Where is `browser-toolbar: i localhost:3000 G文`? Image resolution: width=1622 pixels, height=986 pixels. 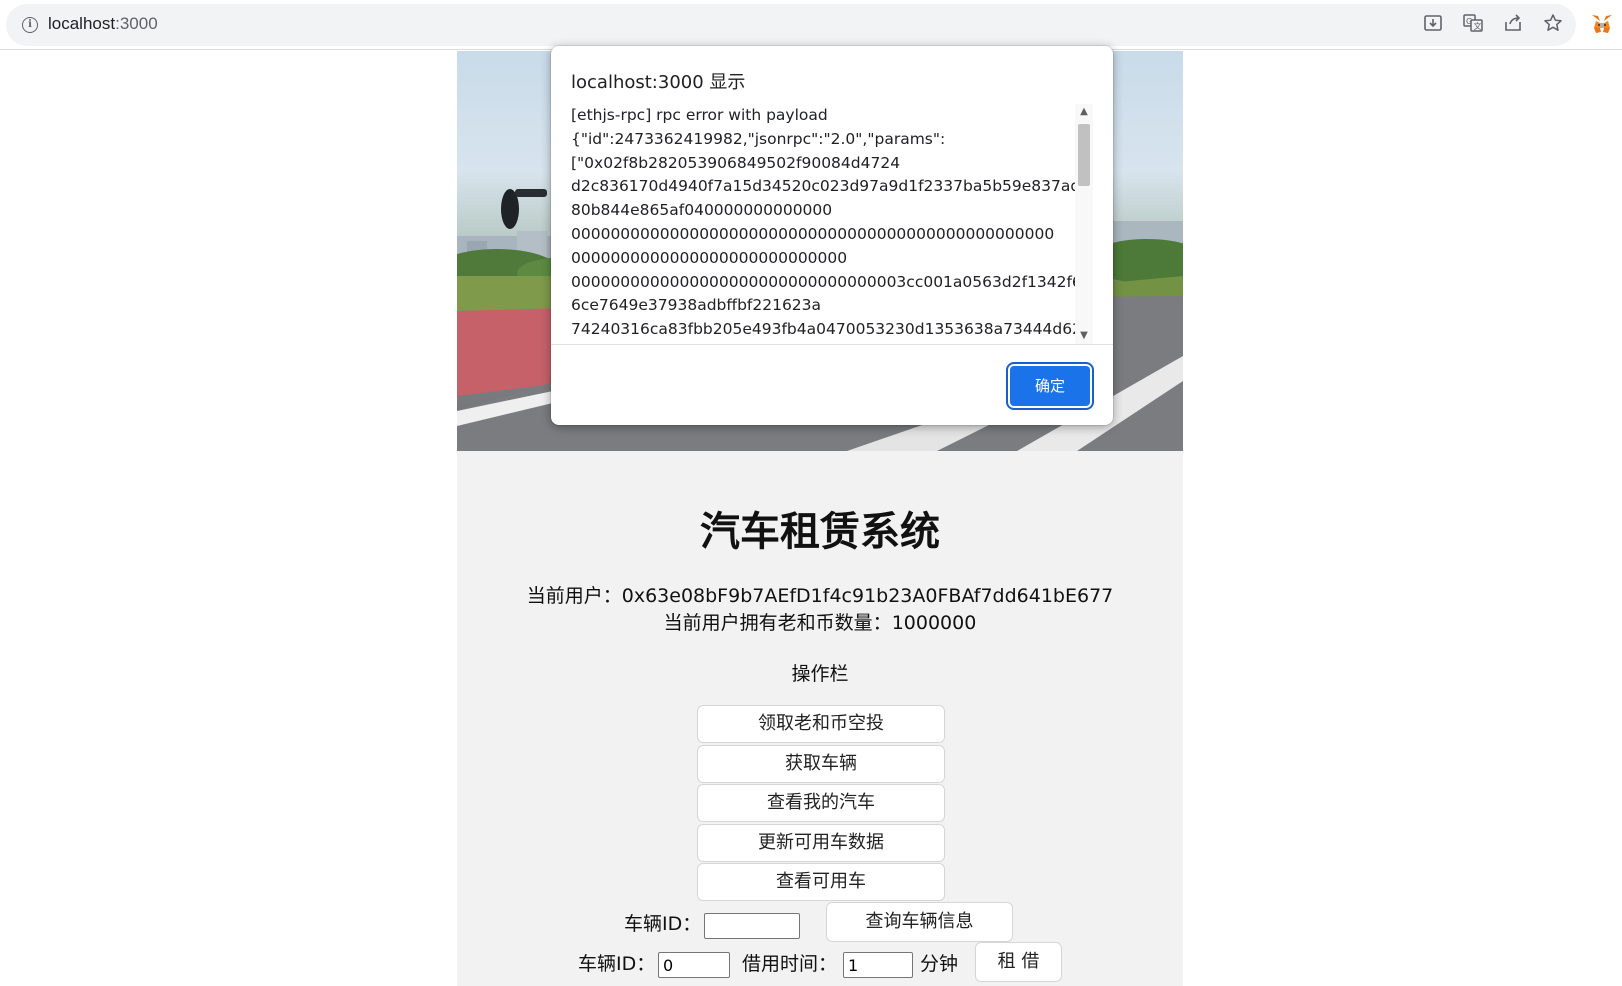 browser-toolbar: i localhost:3000 G文 is located at coordinates (811, 25).